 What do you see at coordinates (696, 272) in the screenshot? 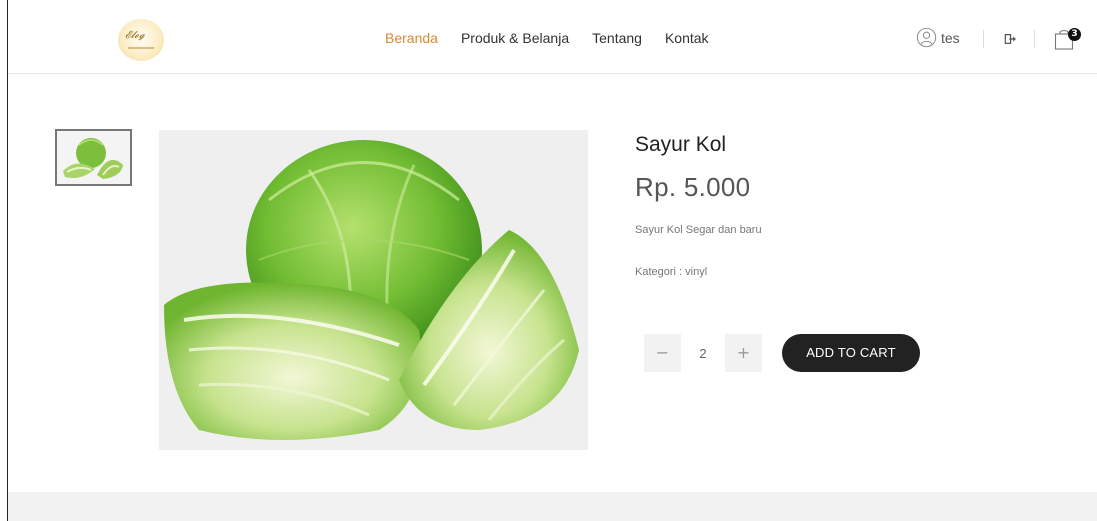
I see `category-value: vinyl` at bounding box center [696, 272].